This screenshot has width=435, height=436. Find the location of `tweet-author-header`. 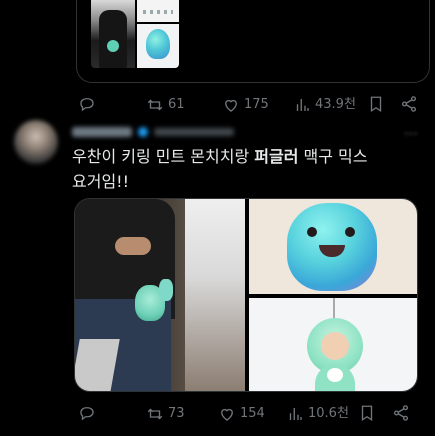

tweet-author-header is located at coordinates (172, 132).